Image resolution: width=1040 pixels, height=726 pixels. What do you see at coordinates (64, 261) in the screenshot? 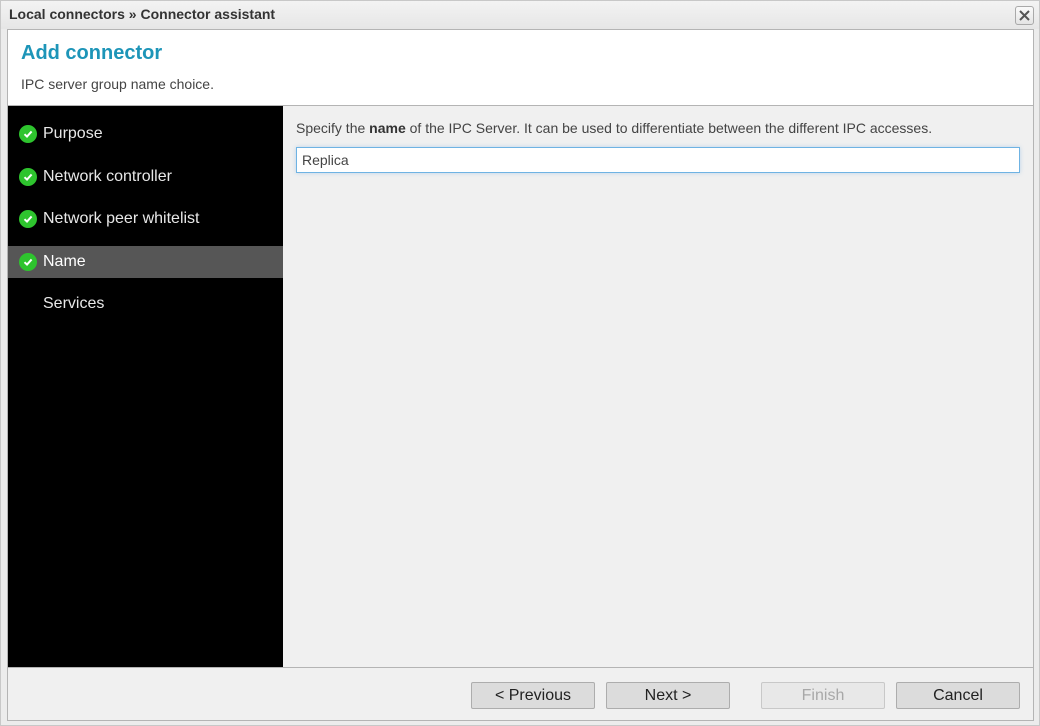
I see `step-label: Name` at bounding box center [64, 261].